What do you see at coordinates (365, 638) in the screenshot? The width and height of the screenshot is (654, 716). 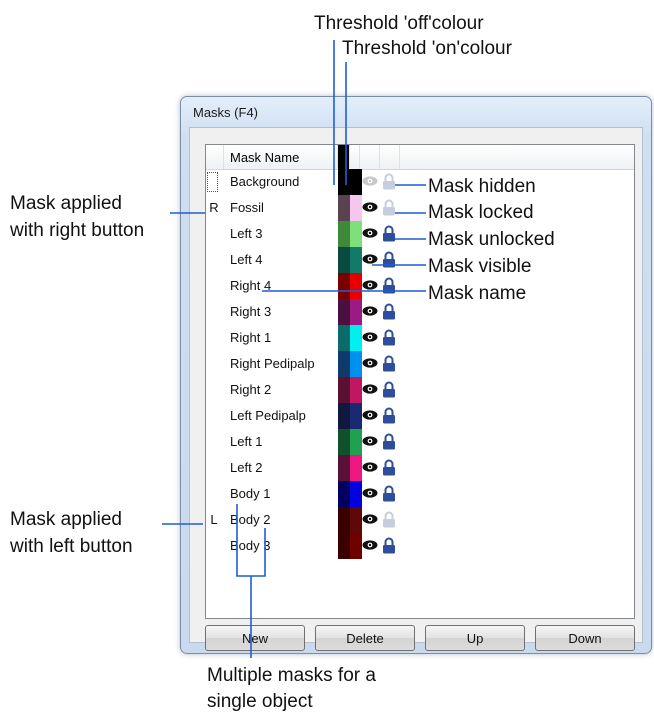 I see `delete-button: Delete` at bounding box center [365, 638].